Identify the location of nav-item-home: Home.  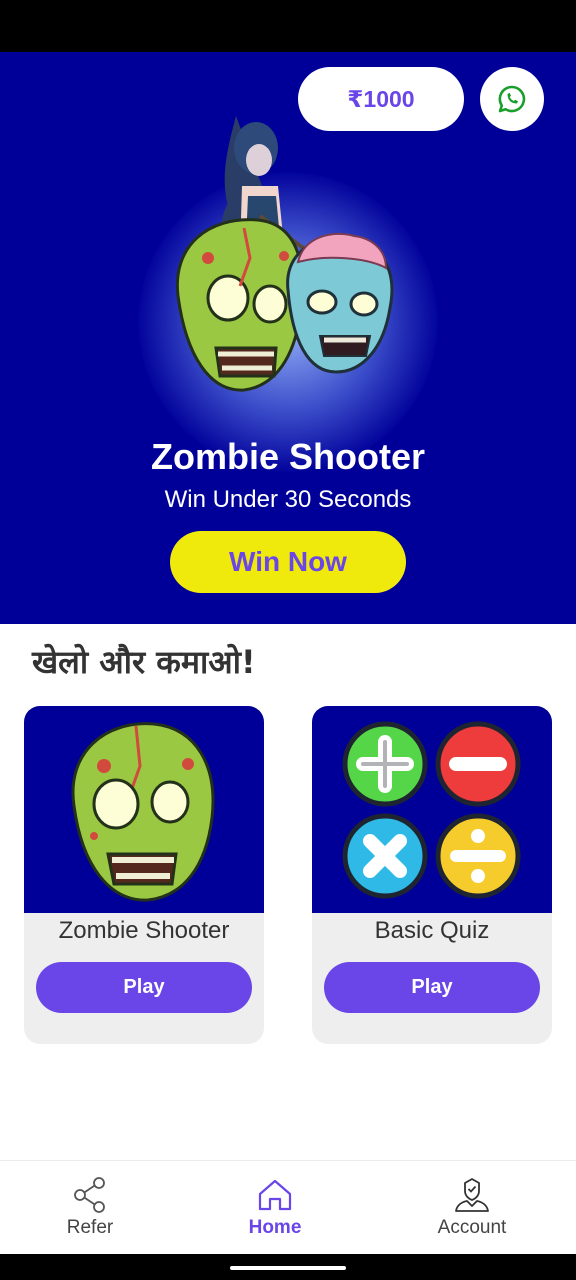
(275, 1208).